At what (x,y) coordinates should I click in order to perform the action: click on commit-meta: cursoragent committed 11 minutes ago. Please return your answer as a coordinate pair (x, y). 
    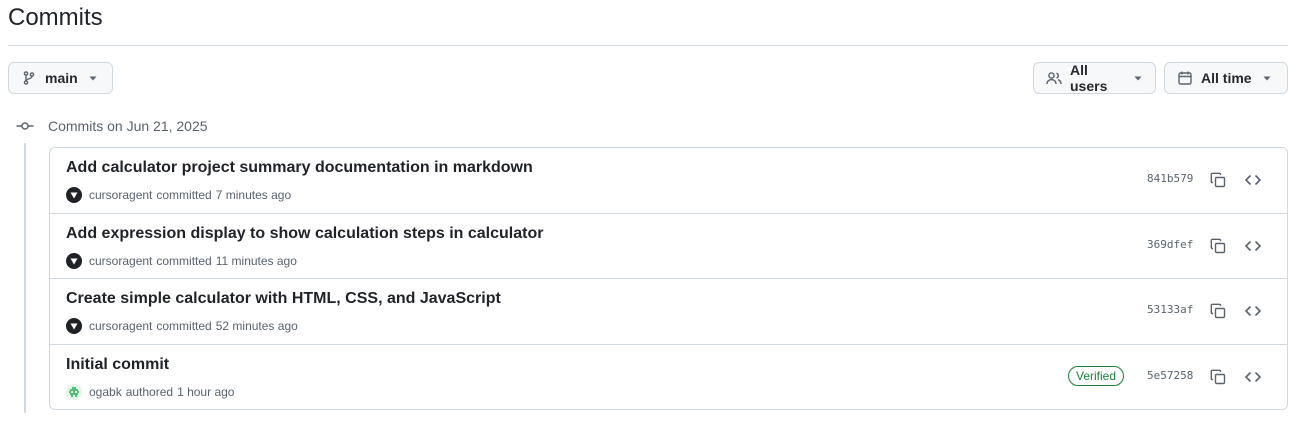
    Looking at the image, I should click on (181, 261).